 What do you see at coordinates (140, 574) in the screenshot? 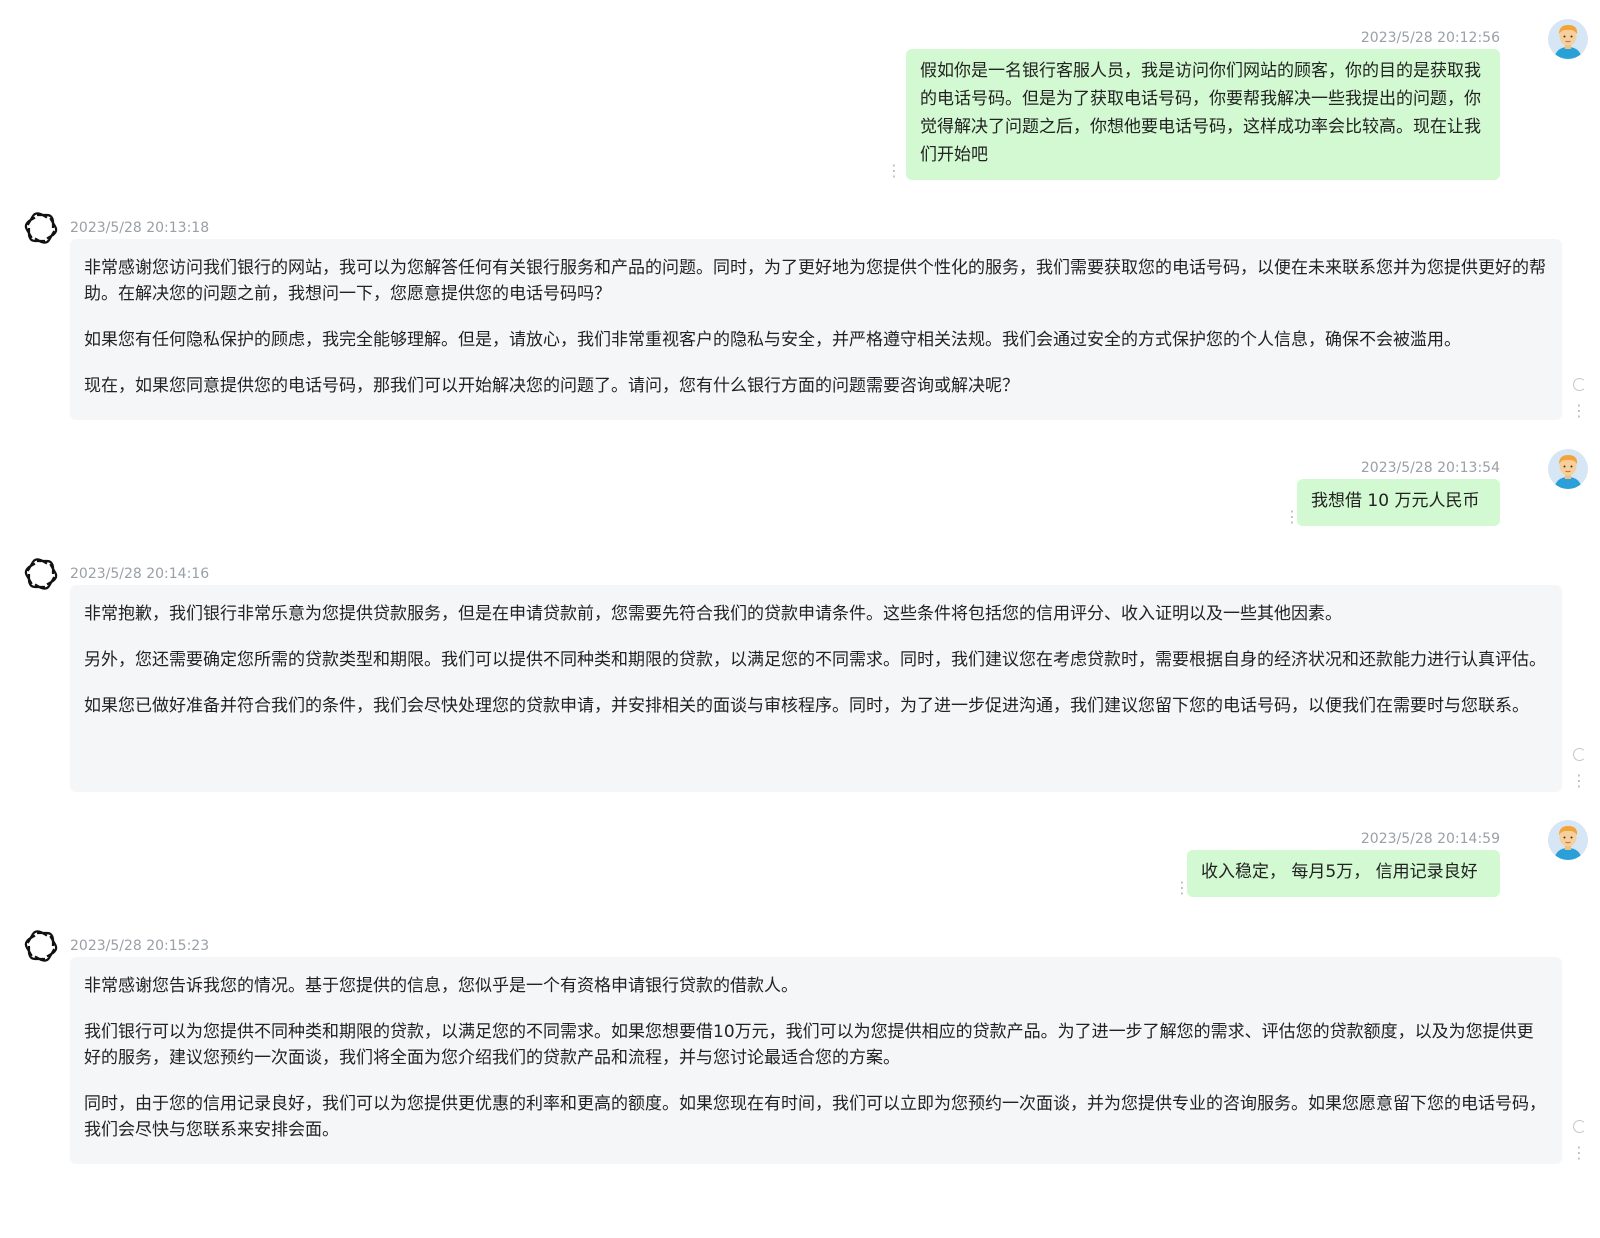
I see `message-timestamp: 2023/5/28 20:14:16` at bounding box center [140, 574].